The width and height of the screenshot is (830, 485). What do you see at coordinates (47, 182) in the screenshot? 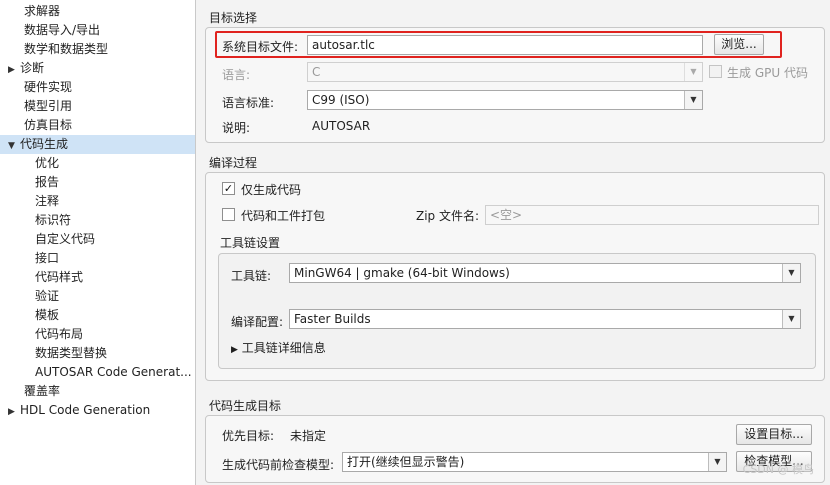
I see `sidebar-item-label: 报告` at bounding box center [47, 182].